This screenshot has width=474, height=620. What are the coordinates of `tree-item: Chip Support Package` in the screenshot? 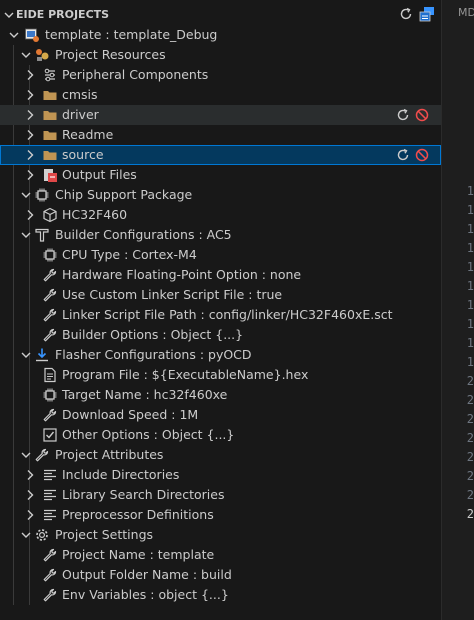 It's located at (220, 195).